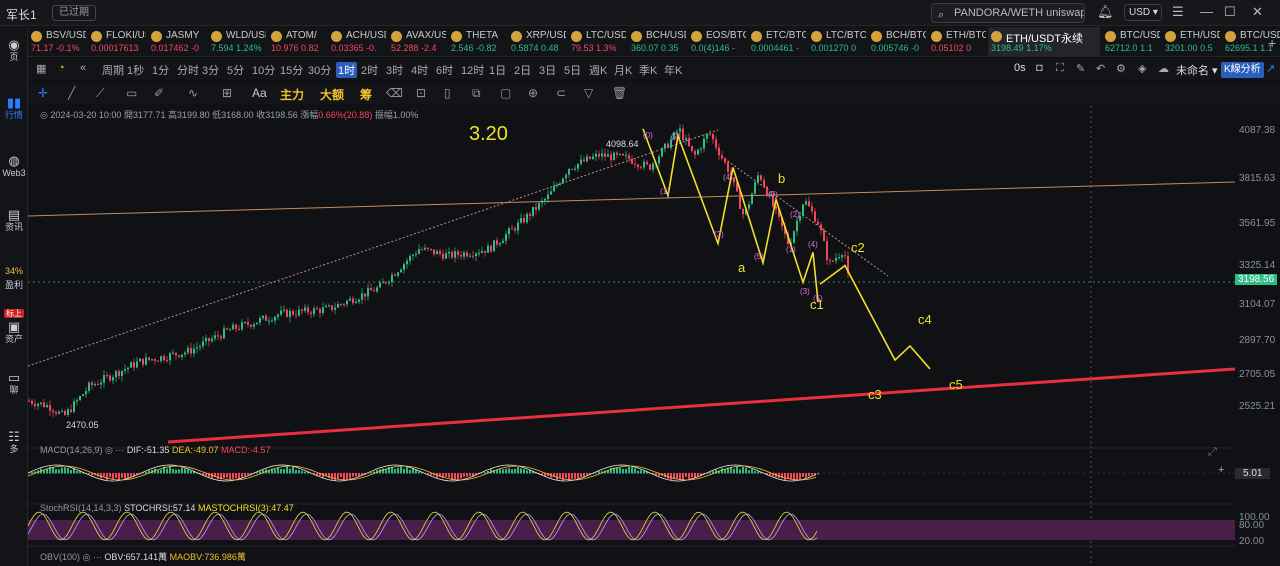 The image size is (1280, 566). What do you see at coordinates (14, 50) in the screenshot?
I see `sidebar-item-home: ◉ 页` at bounding box center [14, 50].